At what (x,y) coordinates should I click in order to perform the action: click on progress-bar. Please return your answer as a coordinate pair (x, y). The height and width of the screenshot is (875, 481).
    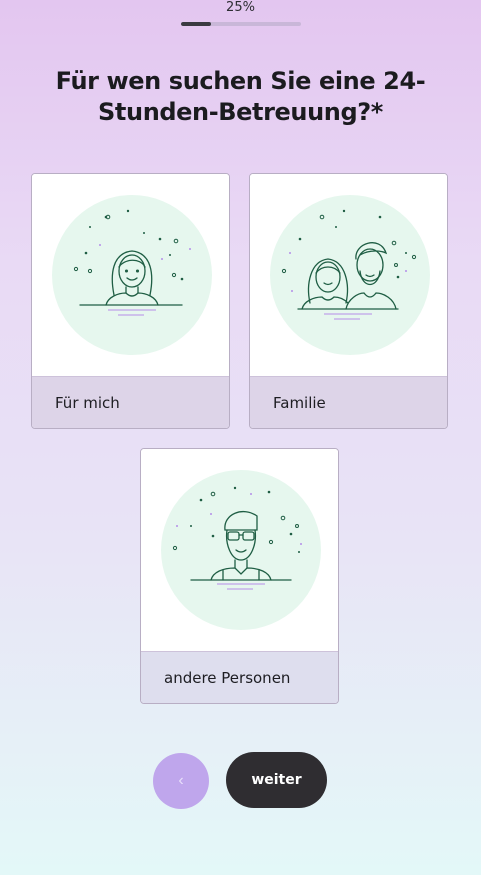
    Looking at the image, I should click on (241, 24).